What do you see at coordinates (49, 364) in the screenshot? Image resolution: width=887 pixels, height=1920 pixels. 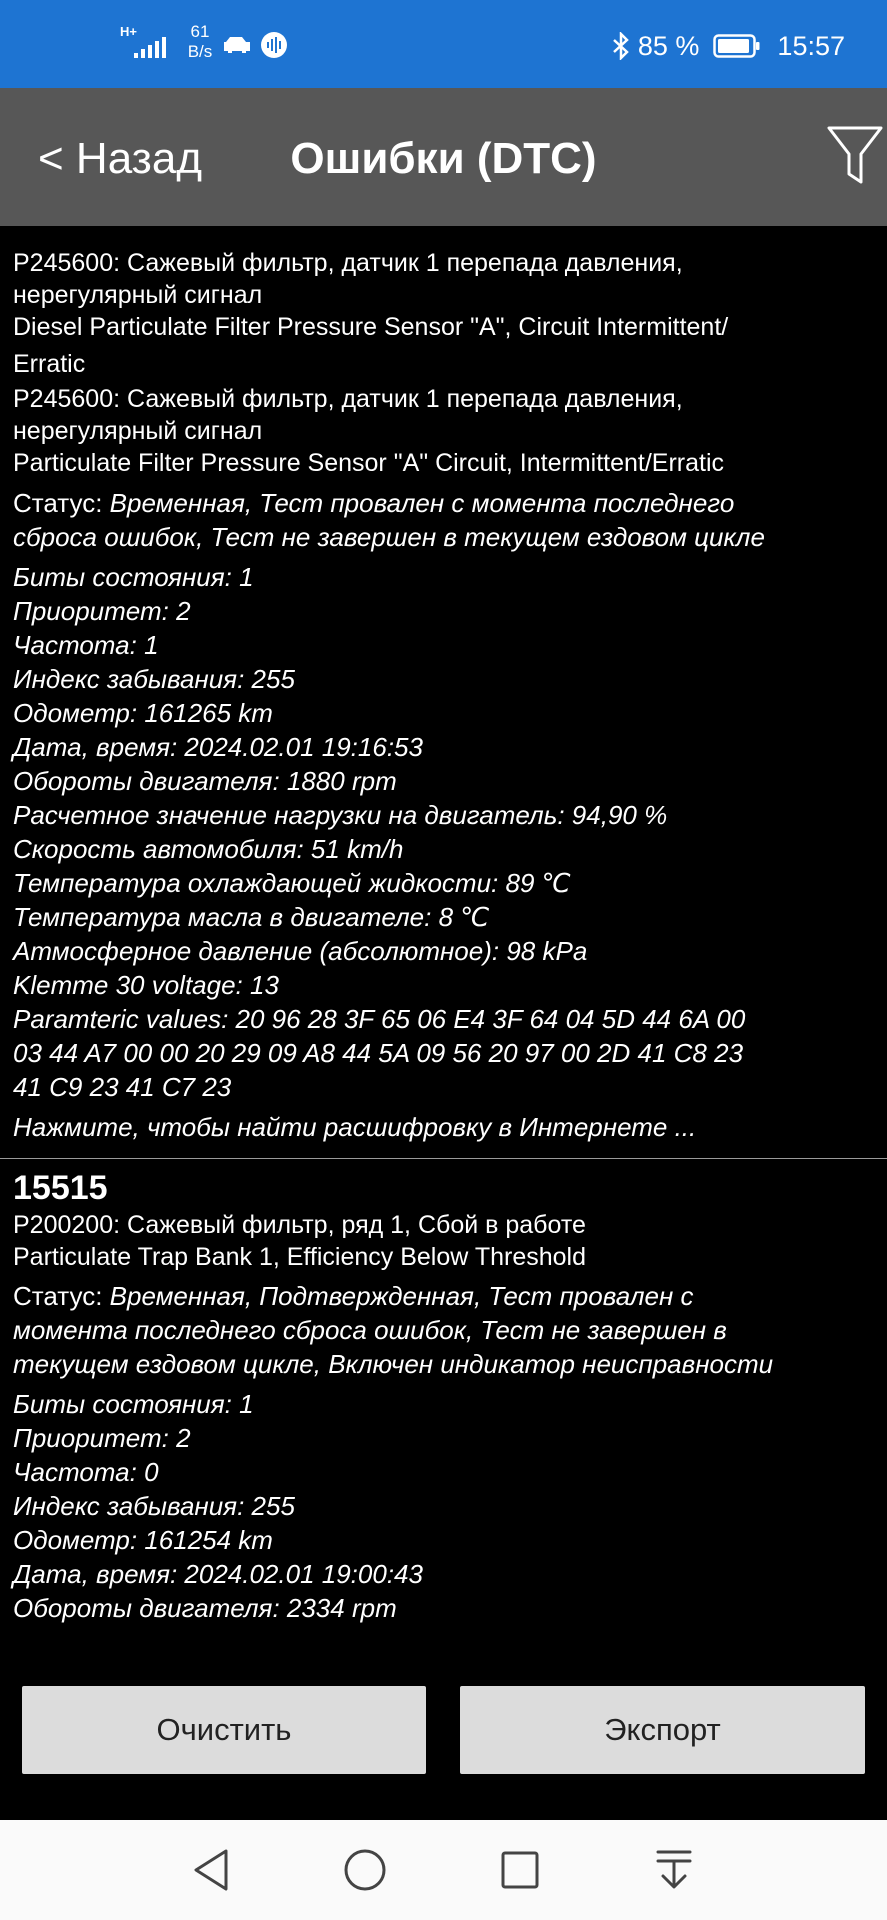 I see `dtc-description-line: Erratic` at bounding box center [49, 364].